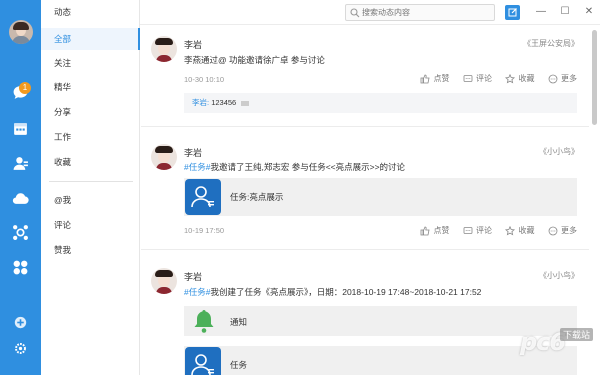 The width and height of the screenshot is (600, 375). I want to click on calendar-icon, so click(20, 128).